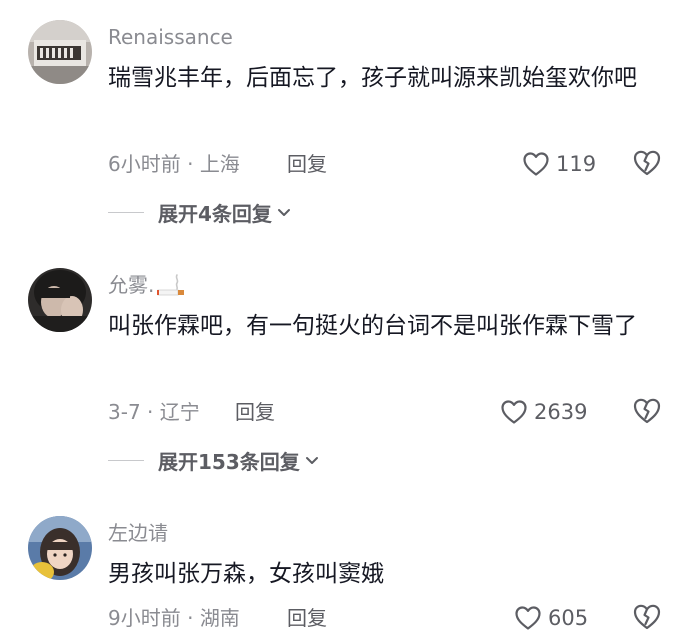 This screenshot has width=690, height=640. I want to click on like-button: 605, so click(551, 618).